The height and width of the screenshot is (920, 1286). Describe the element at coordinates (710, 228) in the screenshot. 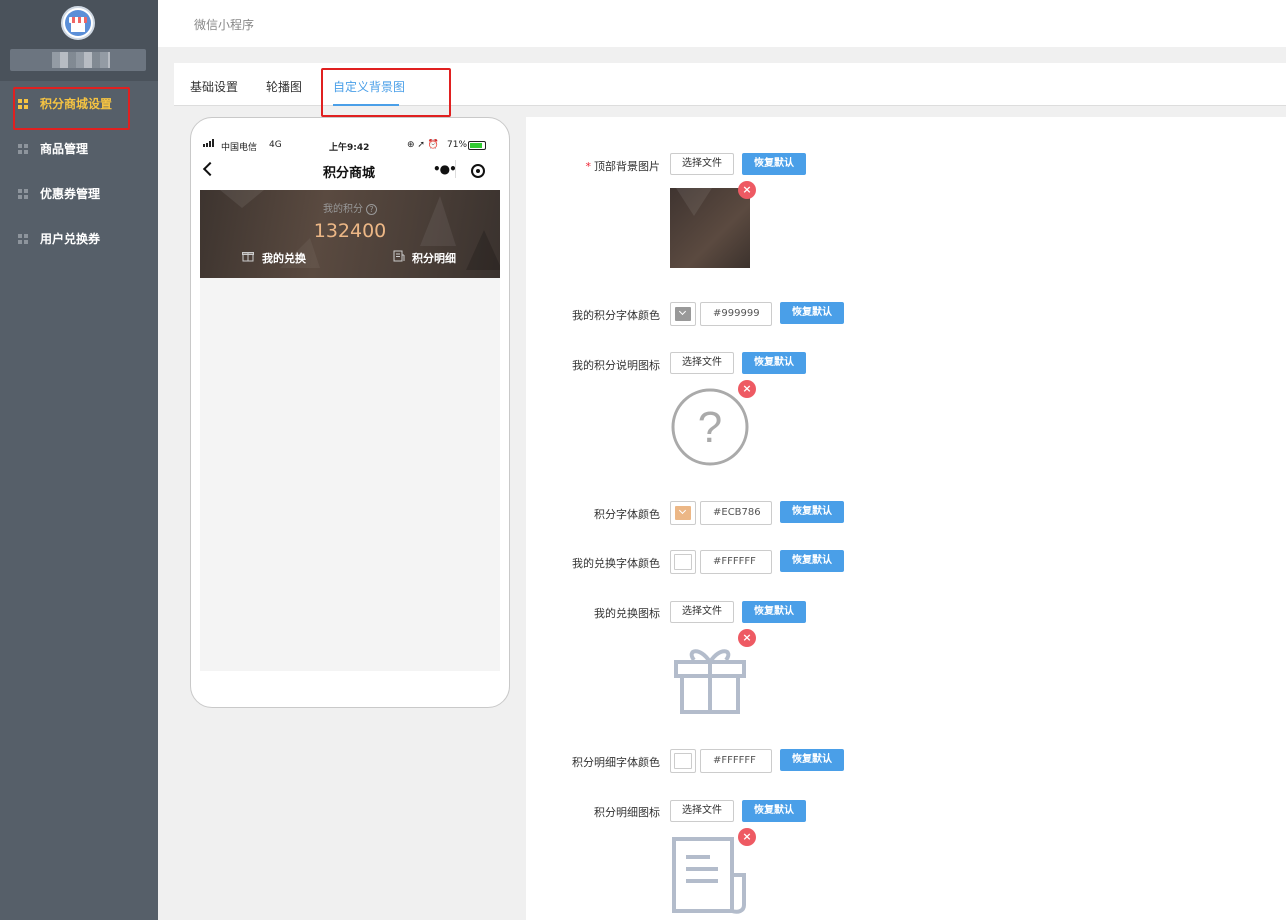

I see `background-image-thumbnail` at that location.